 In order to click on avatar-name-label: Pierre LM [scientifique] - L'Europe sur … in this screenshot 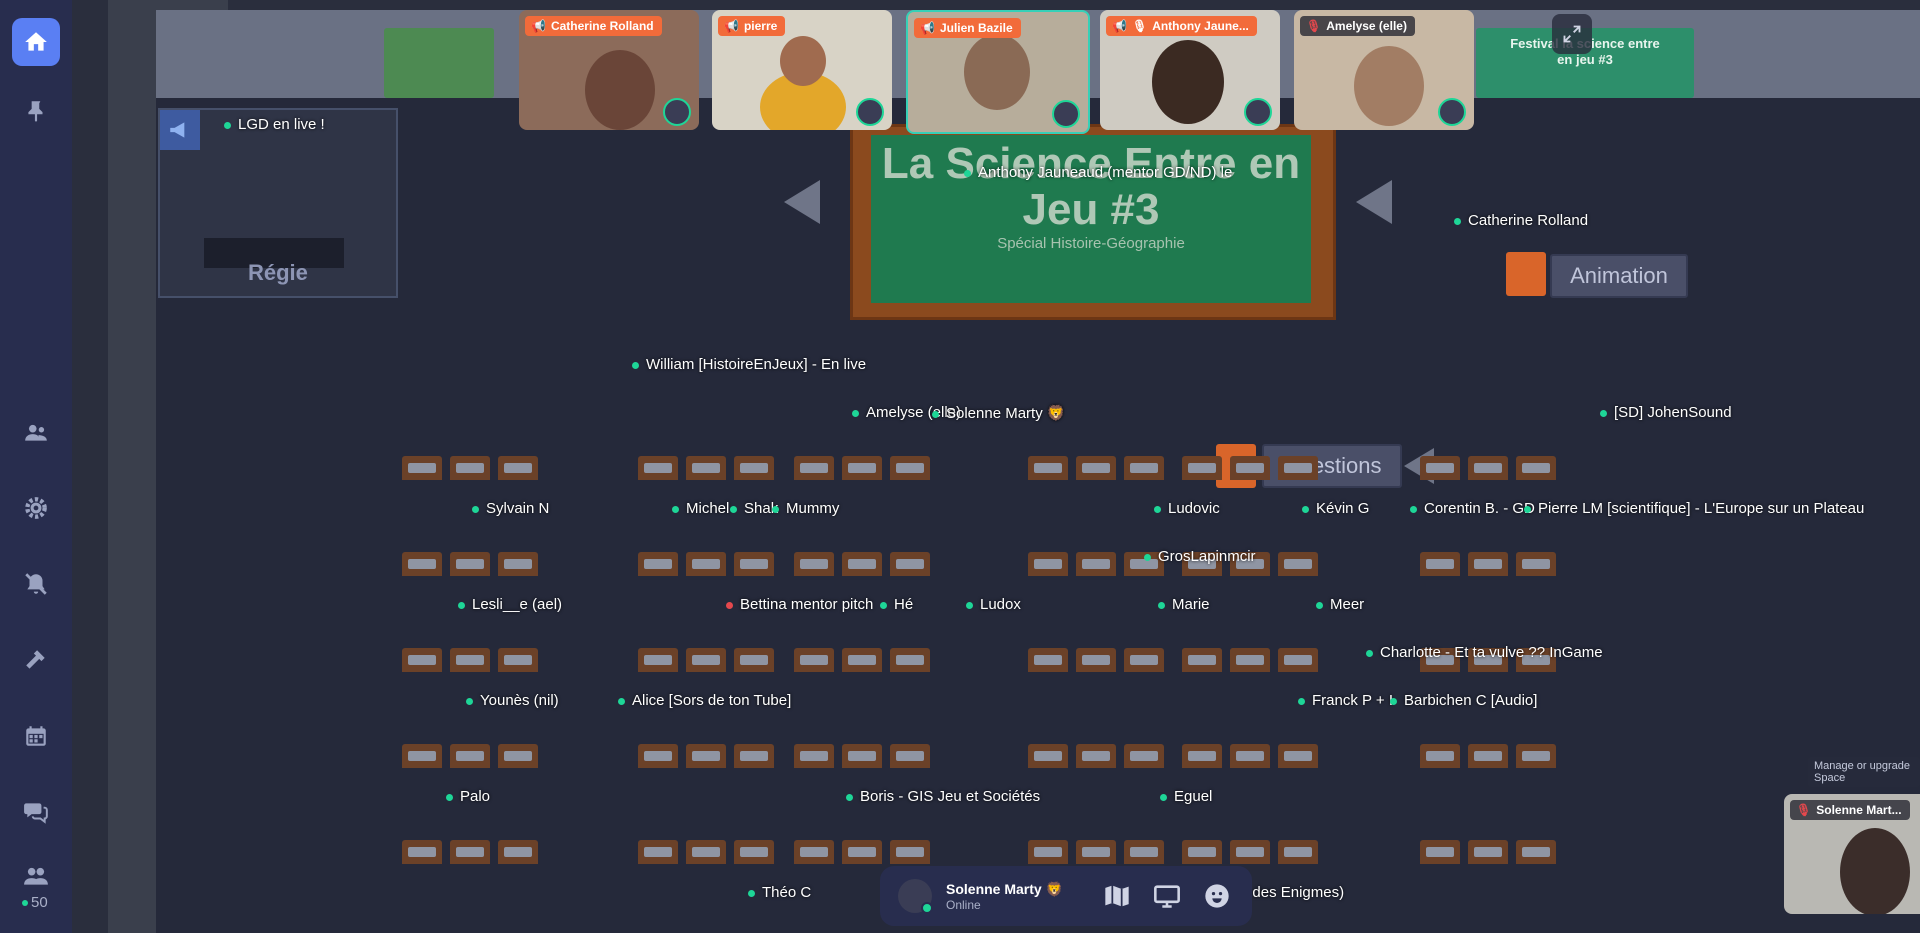, I will do `click(1694, 508)`.